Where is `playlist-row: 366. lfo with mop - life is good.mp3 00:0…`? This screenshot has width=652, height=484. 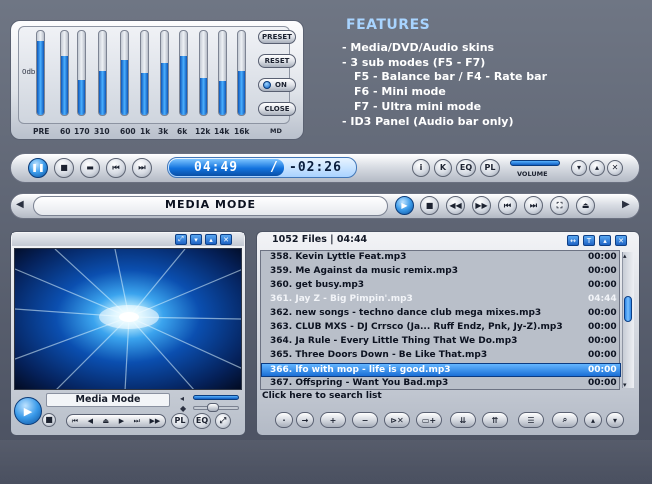
playlist-row: 366. lfo with mop - life is good.mp3 00:0… is located at coordinates (441, 370).